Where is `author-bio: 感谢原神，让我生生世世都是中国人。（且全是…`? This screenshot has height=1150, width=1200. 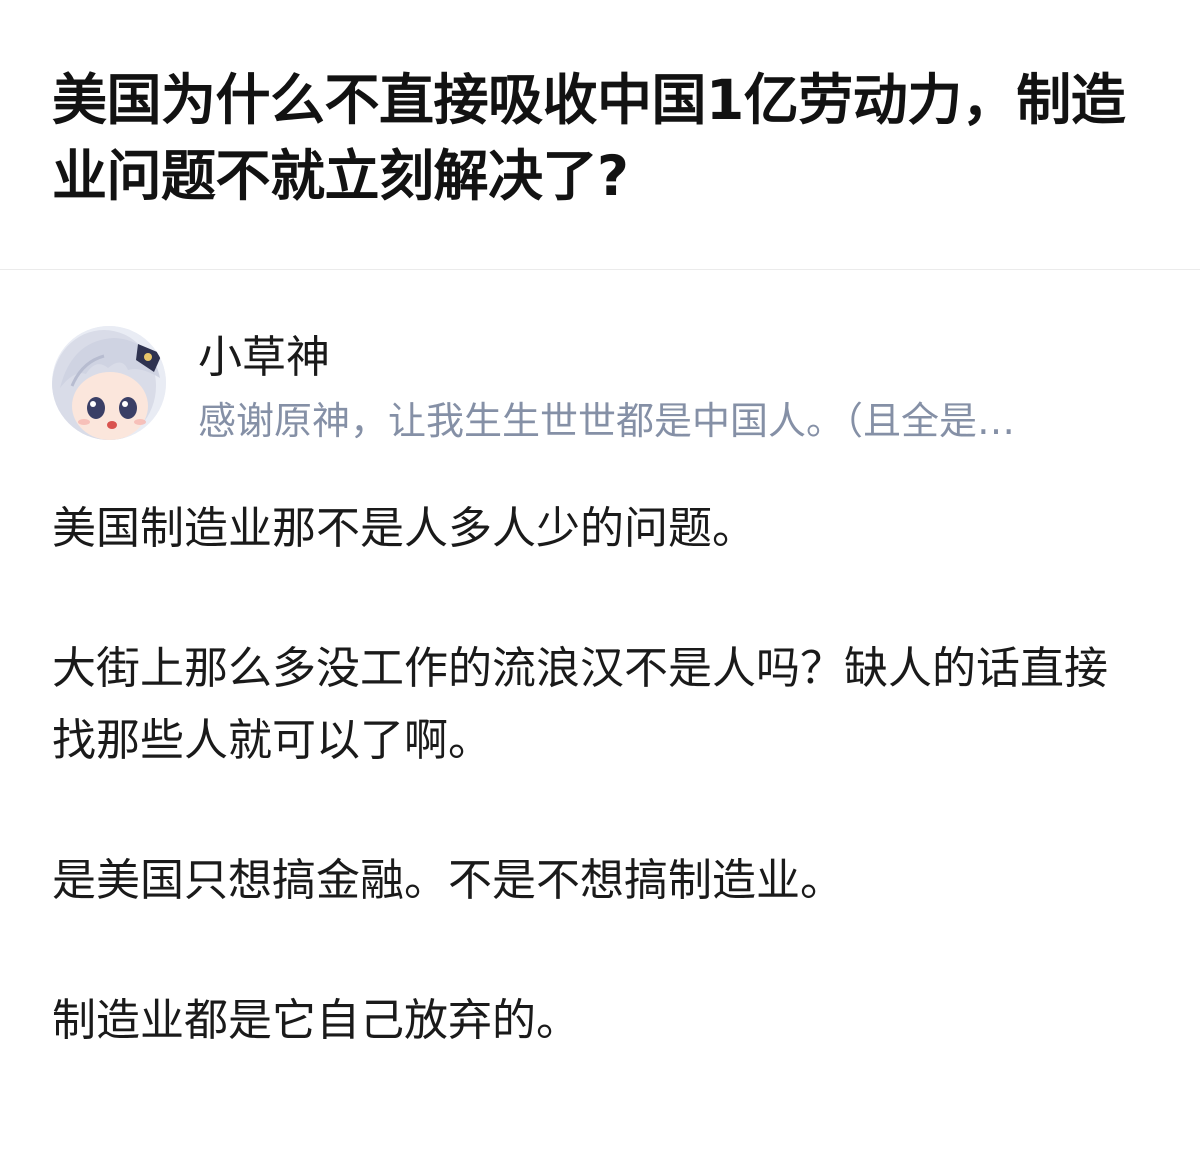
author-bio: 感谢原神，让我生生世世都是中国人。（且全是… is located at coordinates (607, 421).